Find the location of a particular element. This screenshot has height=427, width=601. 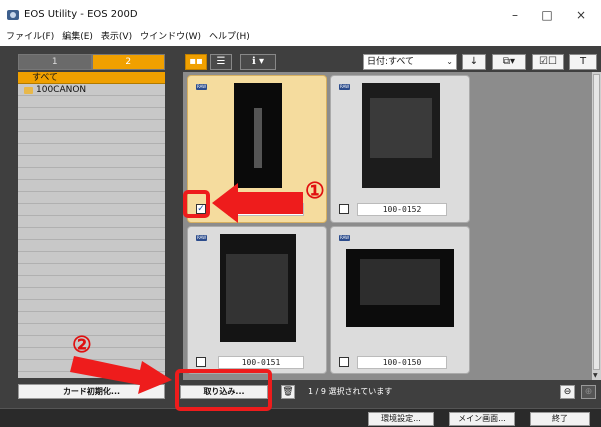

import-highlight-box is located at coordinates (223, 390).